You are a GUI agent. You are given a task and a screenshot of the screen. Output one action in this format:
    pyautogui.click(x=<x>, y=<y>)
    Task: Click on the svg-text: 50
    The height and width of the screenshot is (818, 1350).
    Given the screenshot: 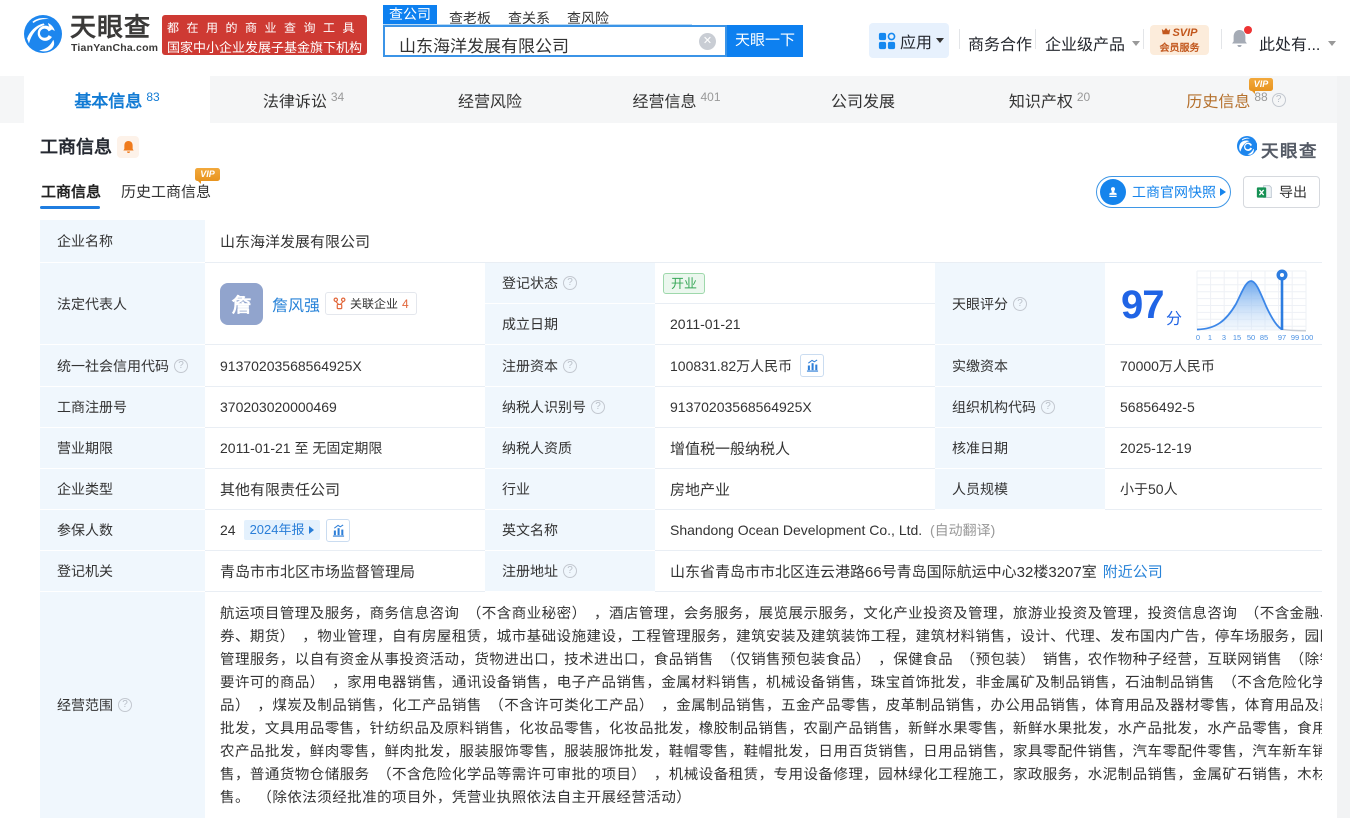 What is the action you would take?
    pyautogui.click(x=1251, y=337)
    